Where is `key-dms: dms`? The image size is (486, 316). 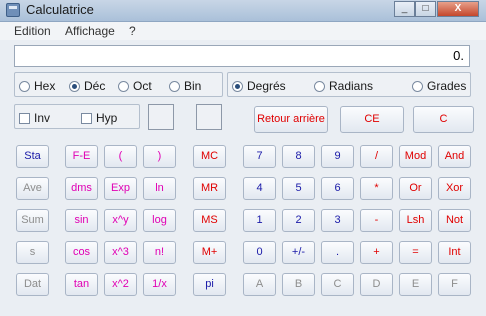 key-dms: dms is located at coordinates (81, 188).